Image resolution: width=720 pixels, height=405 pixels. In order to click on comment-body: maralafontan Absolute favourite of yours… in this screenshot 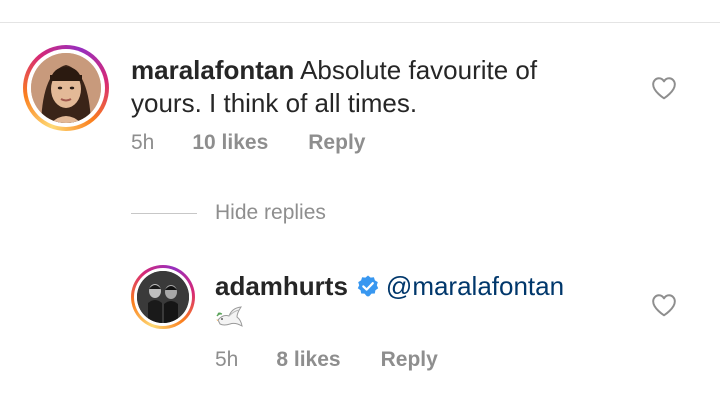, I will do `click(334, 87)`.